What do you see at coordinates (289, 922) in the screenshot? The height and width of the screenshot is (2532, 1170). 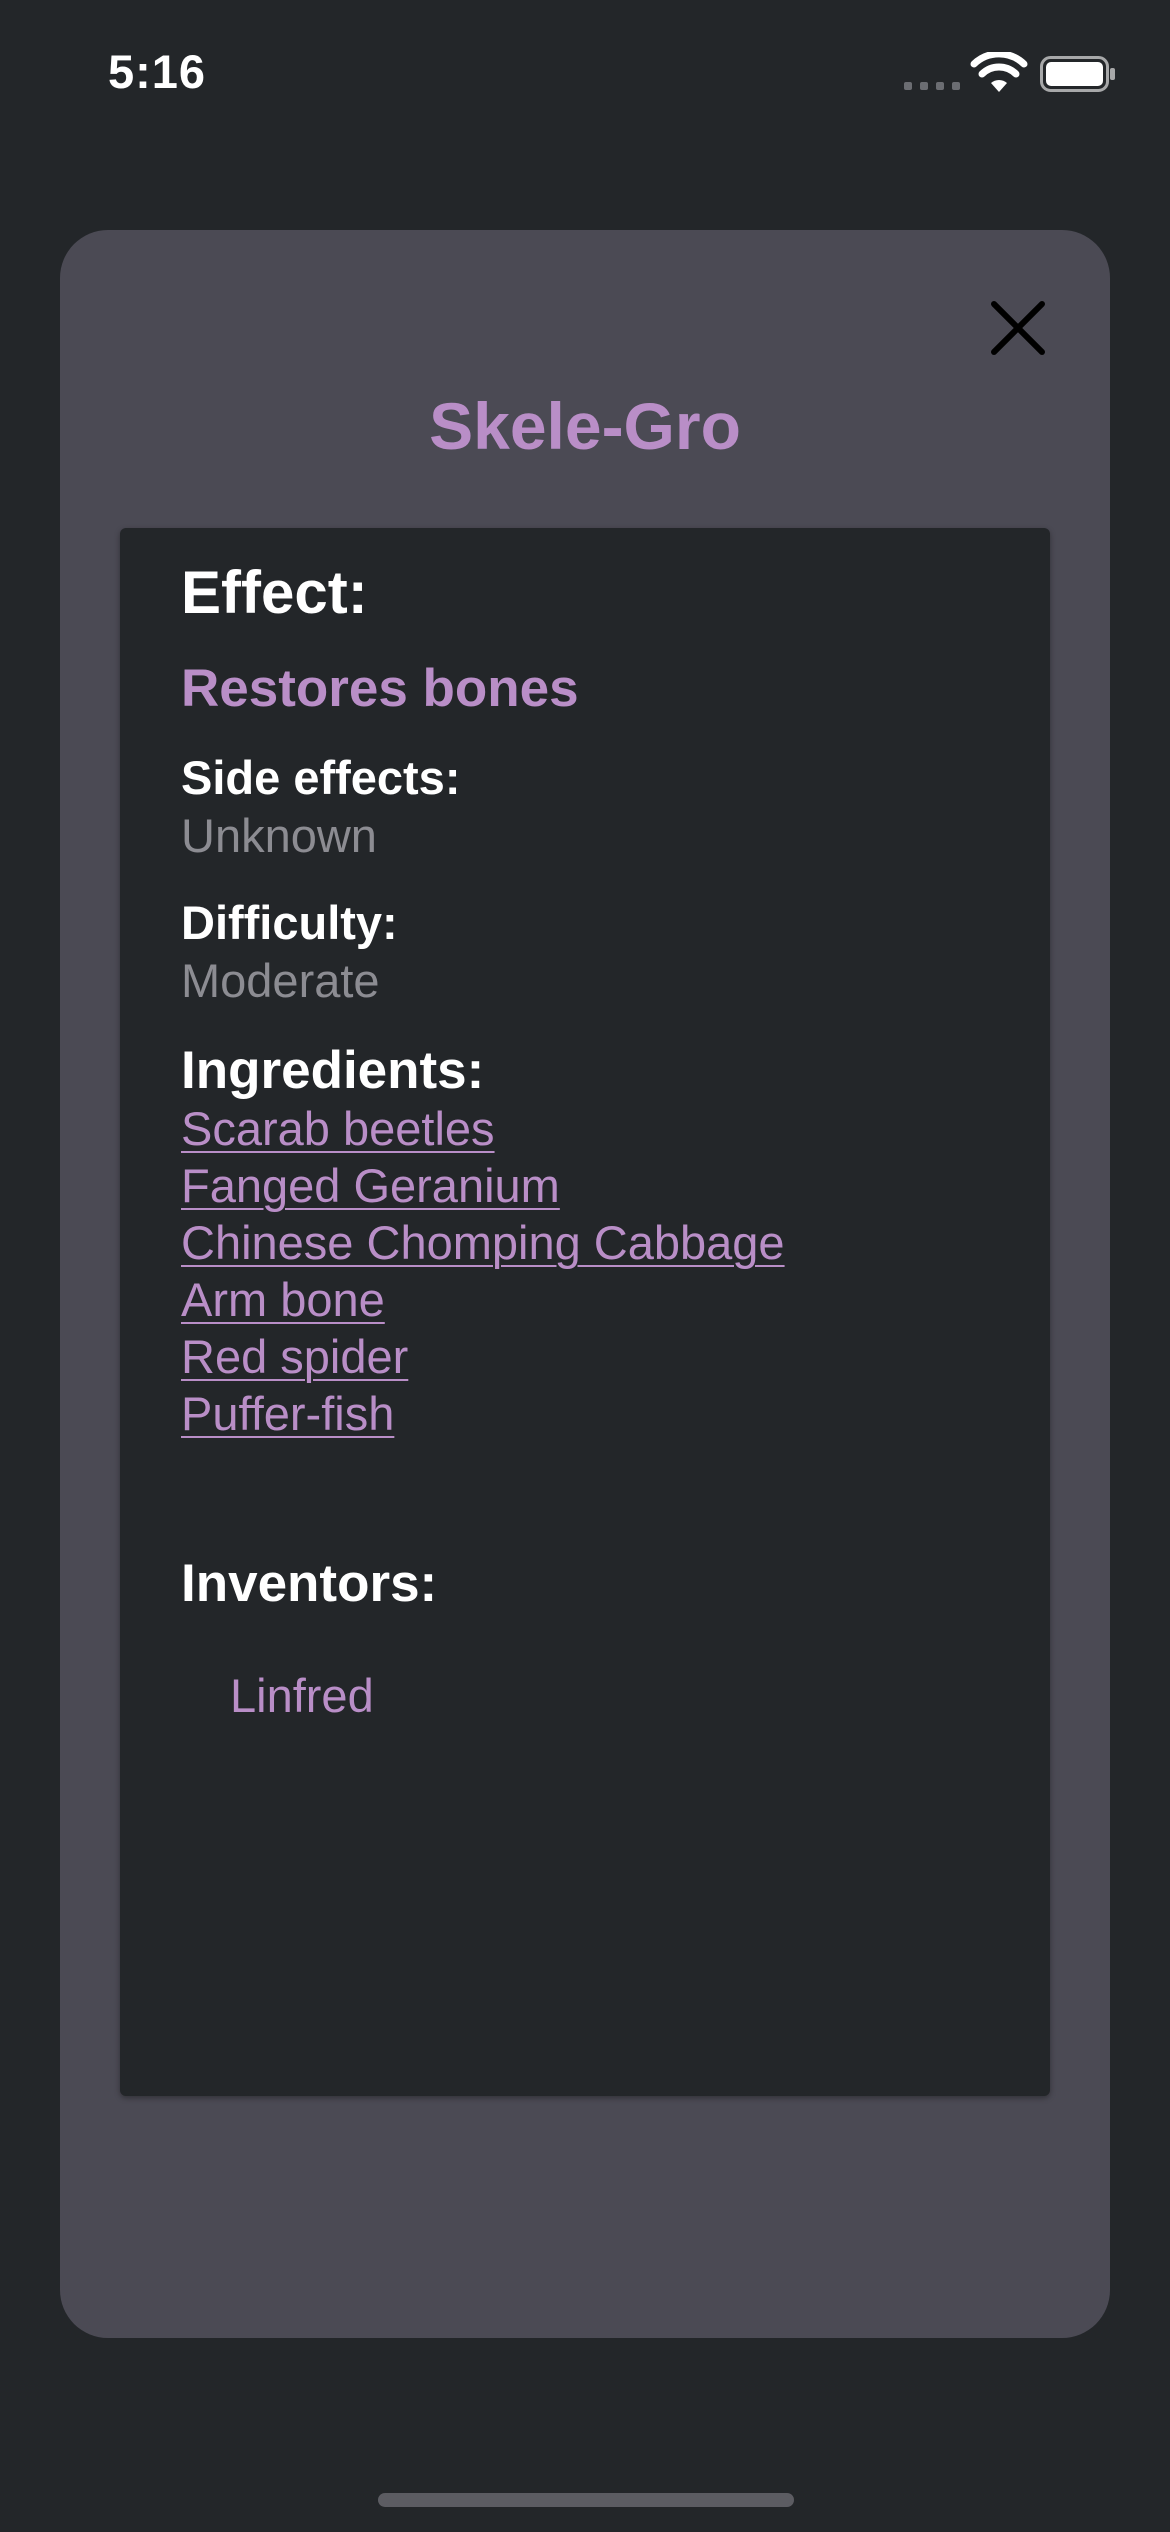 I see `difficulty-label: Difficulty:` at bounding box center [289, 922].